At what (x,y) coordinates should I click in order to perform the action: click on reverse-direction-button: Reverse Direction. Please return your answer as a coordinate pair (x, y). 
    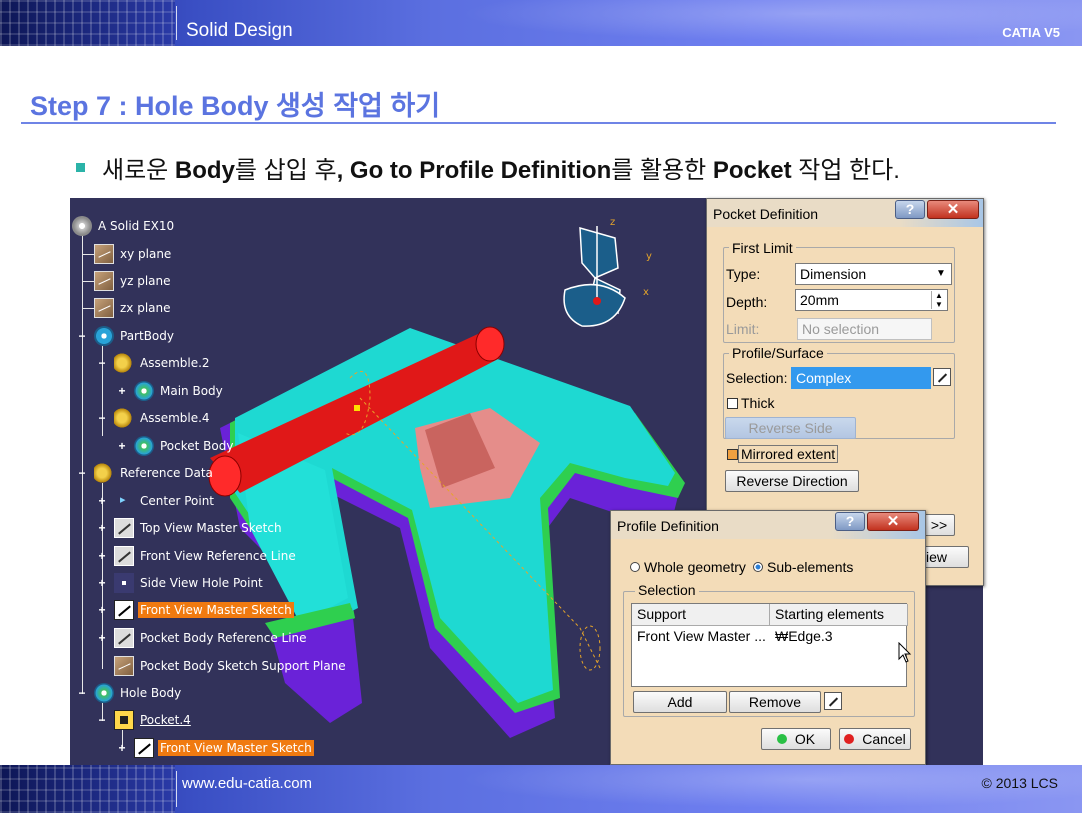
    Looking at the image, I should click on (792, 481).